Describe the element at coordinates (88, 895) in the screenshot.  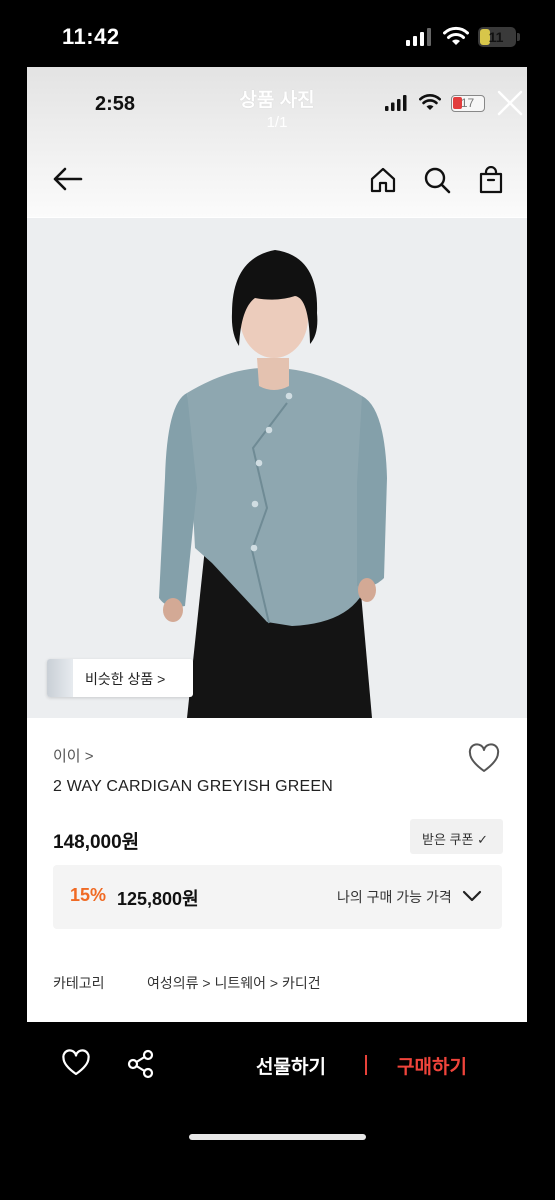
I see `discount-rate: 15%` at that location.